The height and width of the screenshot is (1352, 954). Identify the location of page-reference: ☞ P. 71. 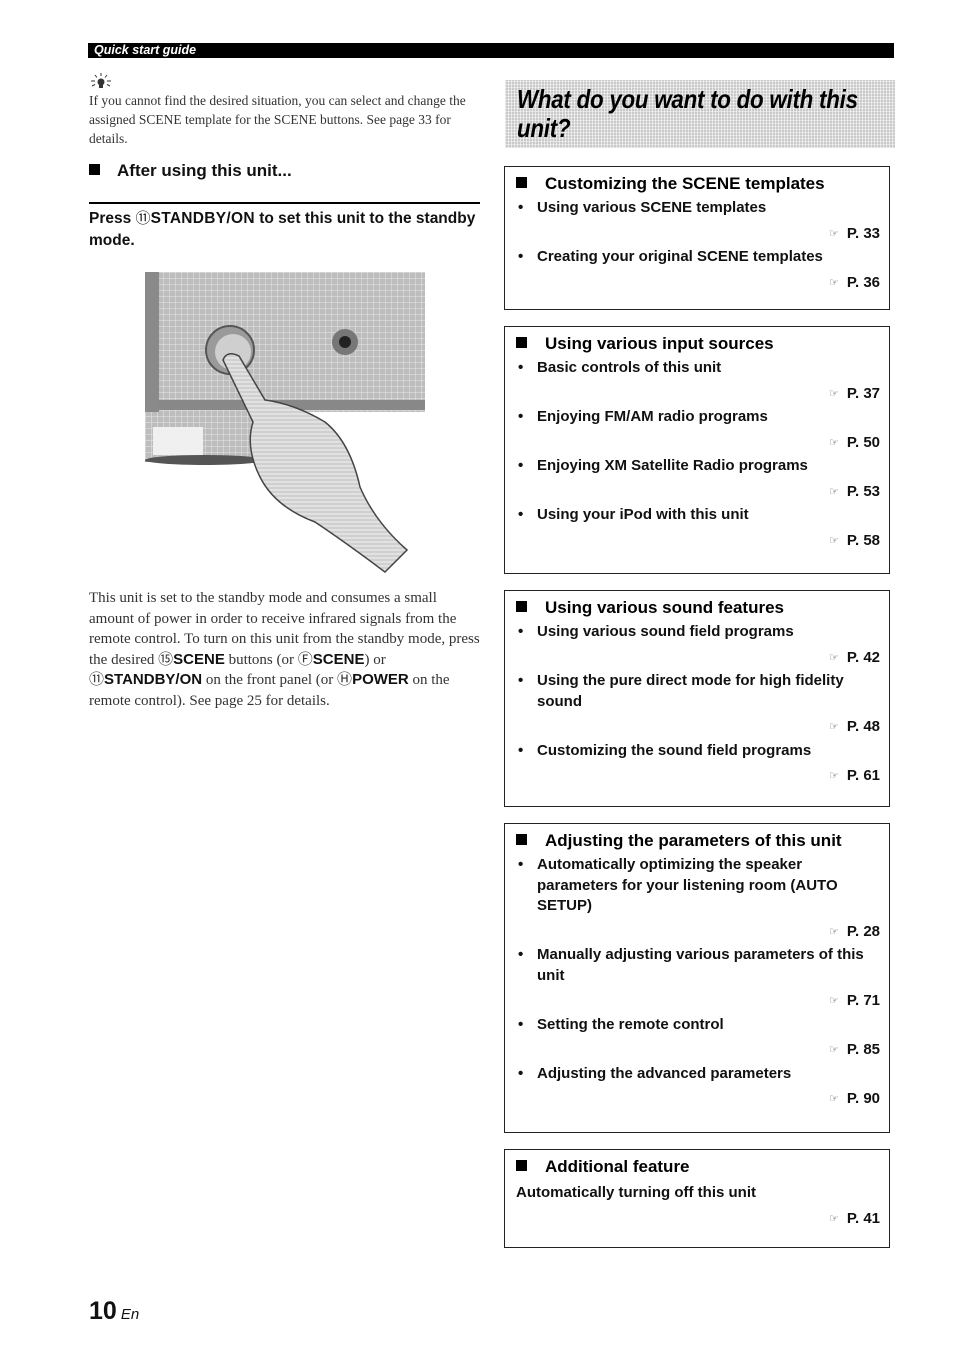
(697, 1001).